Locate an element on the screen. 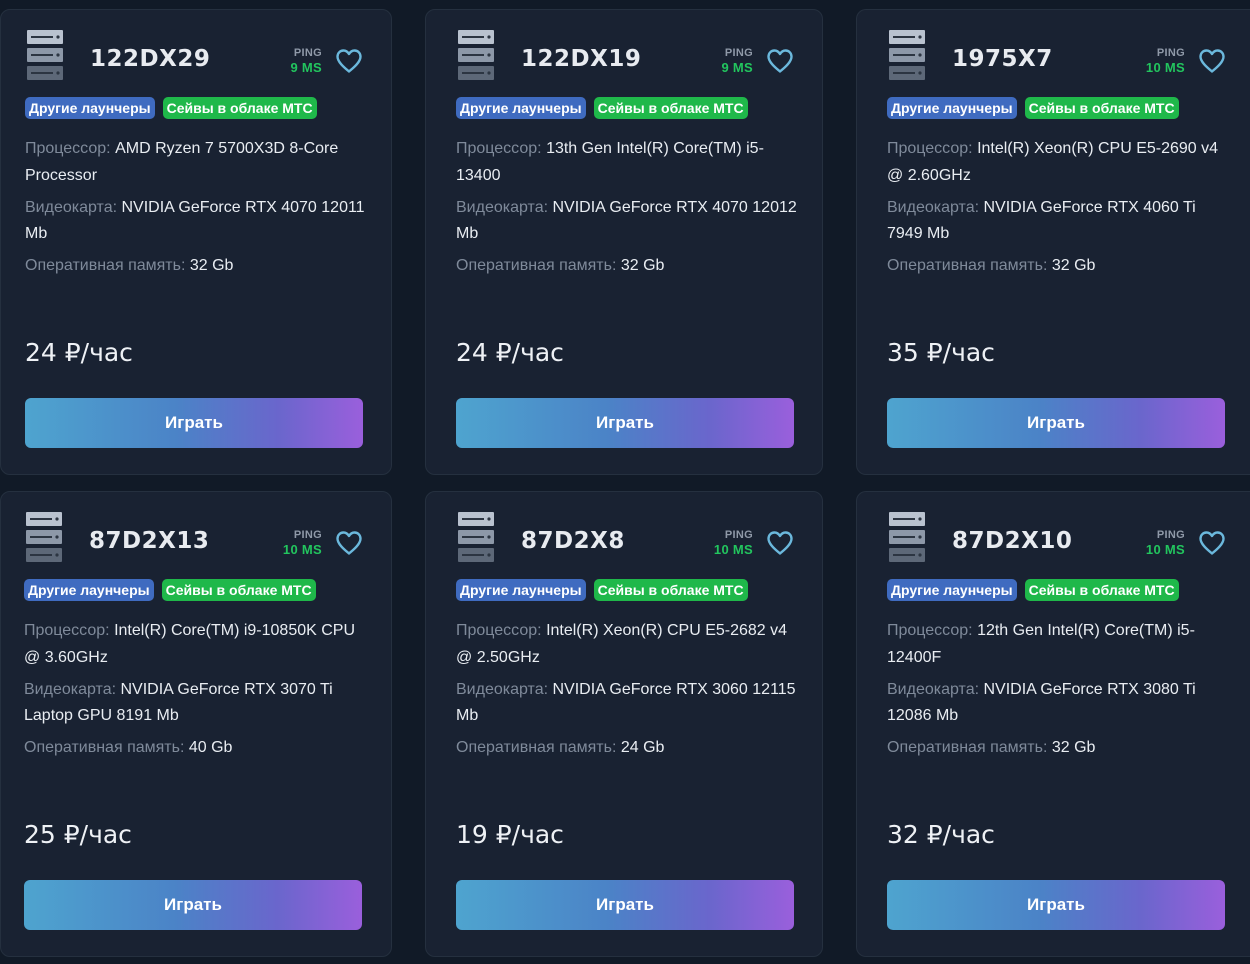 Image resolution: width=1250 pixels, height=964 pixels. price: 25 ₽/час is located at coordinates (78, 834).